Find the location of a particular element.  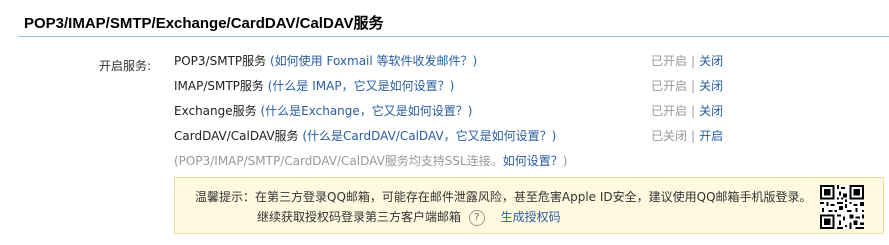

service-help: (什么是 IMAP，它又是如何设置？) is located at coordinates (361, 86).